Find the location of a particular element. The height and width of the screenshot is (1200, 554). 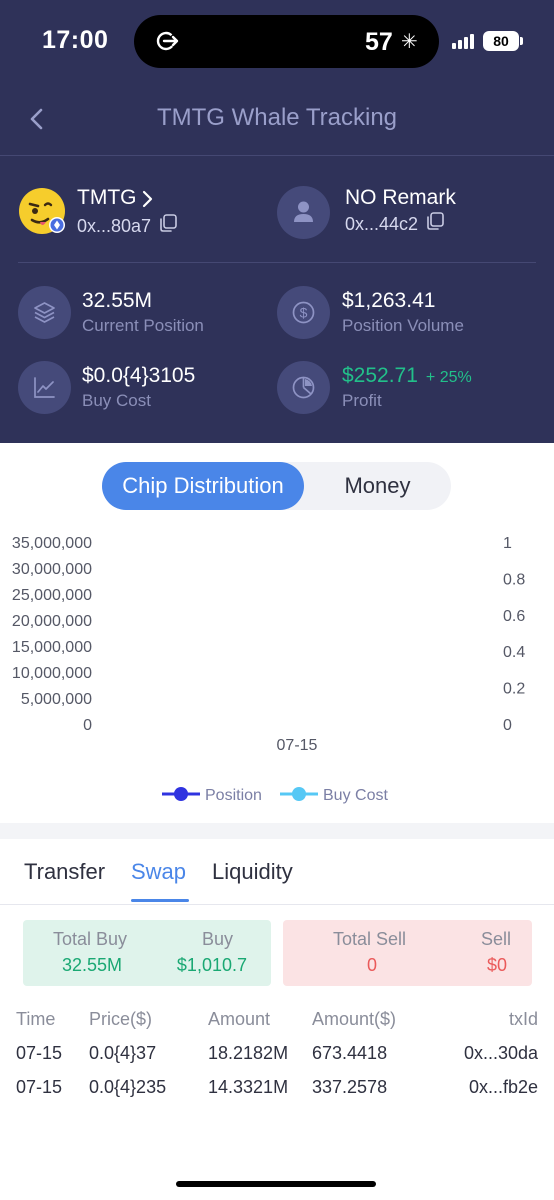

col-price: Price($) is located at coordinates (121, 1019).